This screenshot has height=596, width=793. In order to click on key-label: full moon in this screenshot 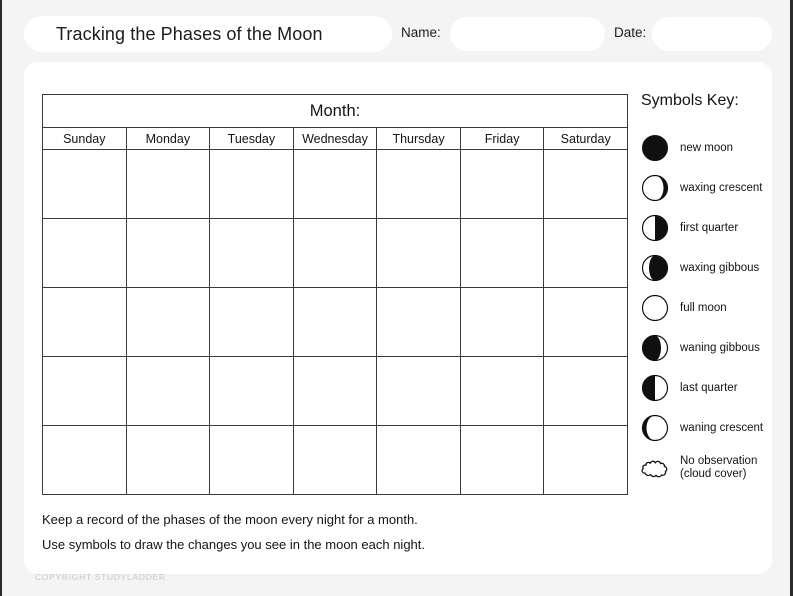, I will do `click(703, 307)`.